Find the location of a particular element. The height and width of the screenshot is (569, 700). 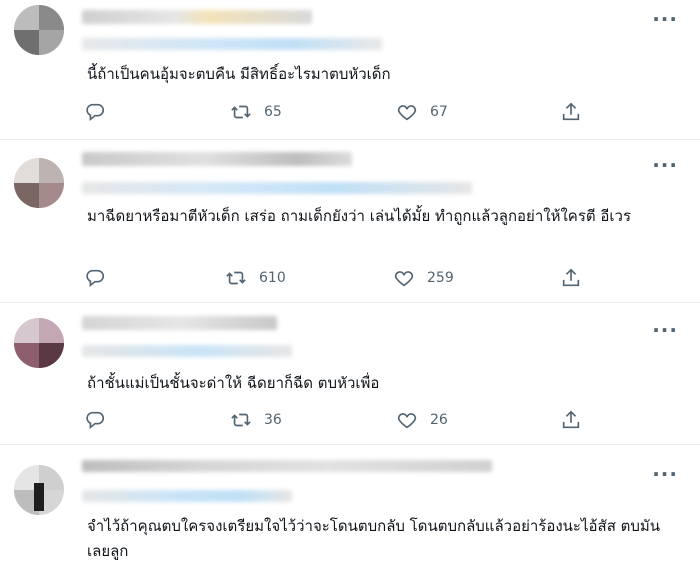

retweet-button: 610 is located at coordinates (255, 278).